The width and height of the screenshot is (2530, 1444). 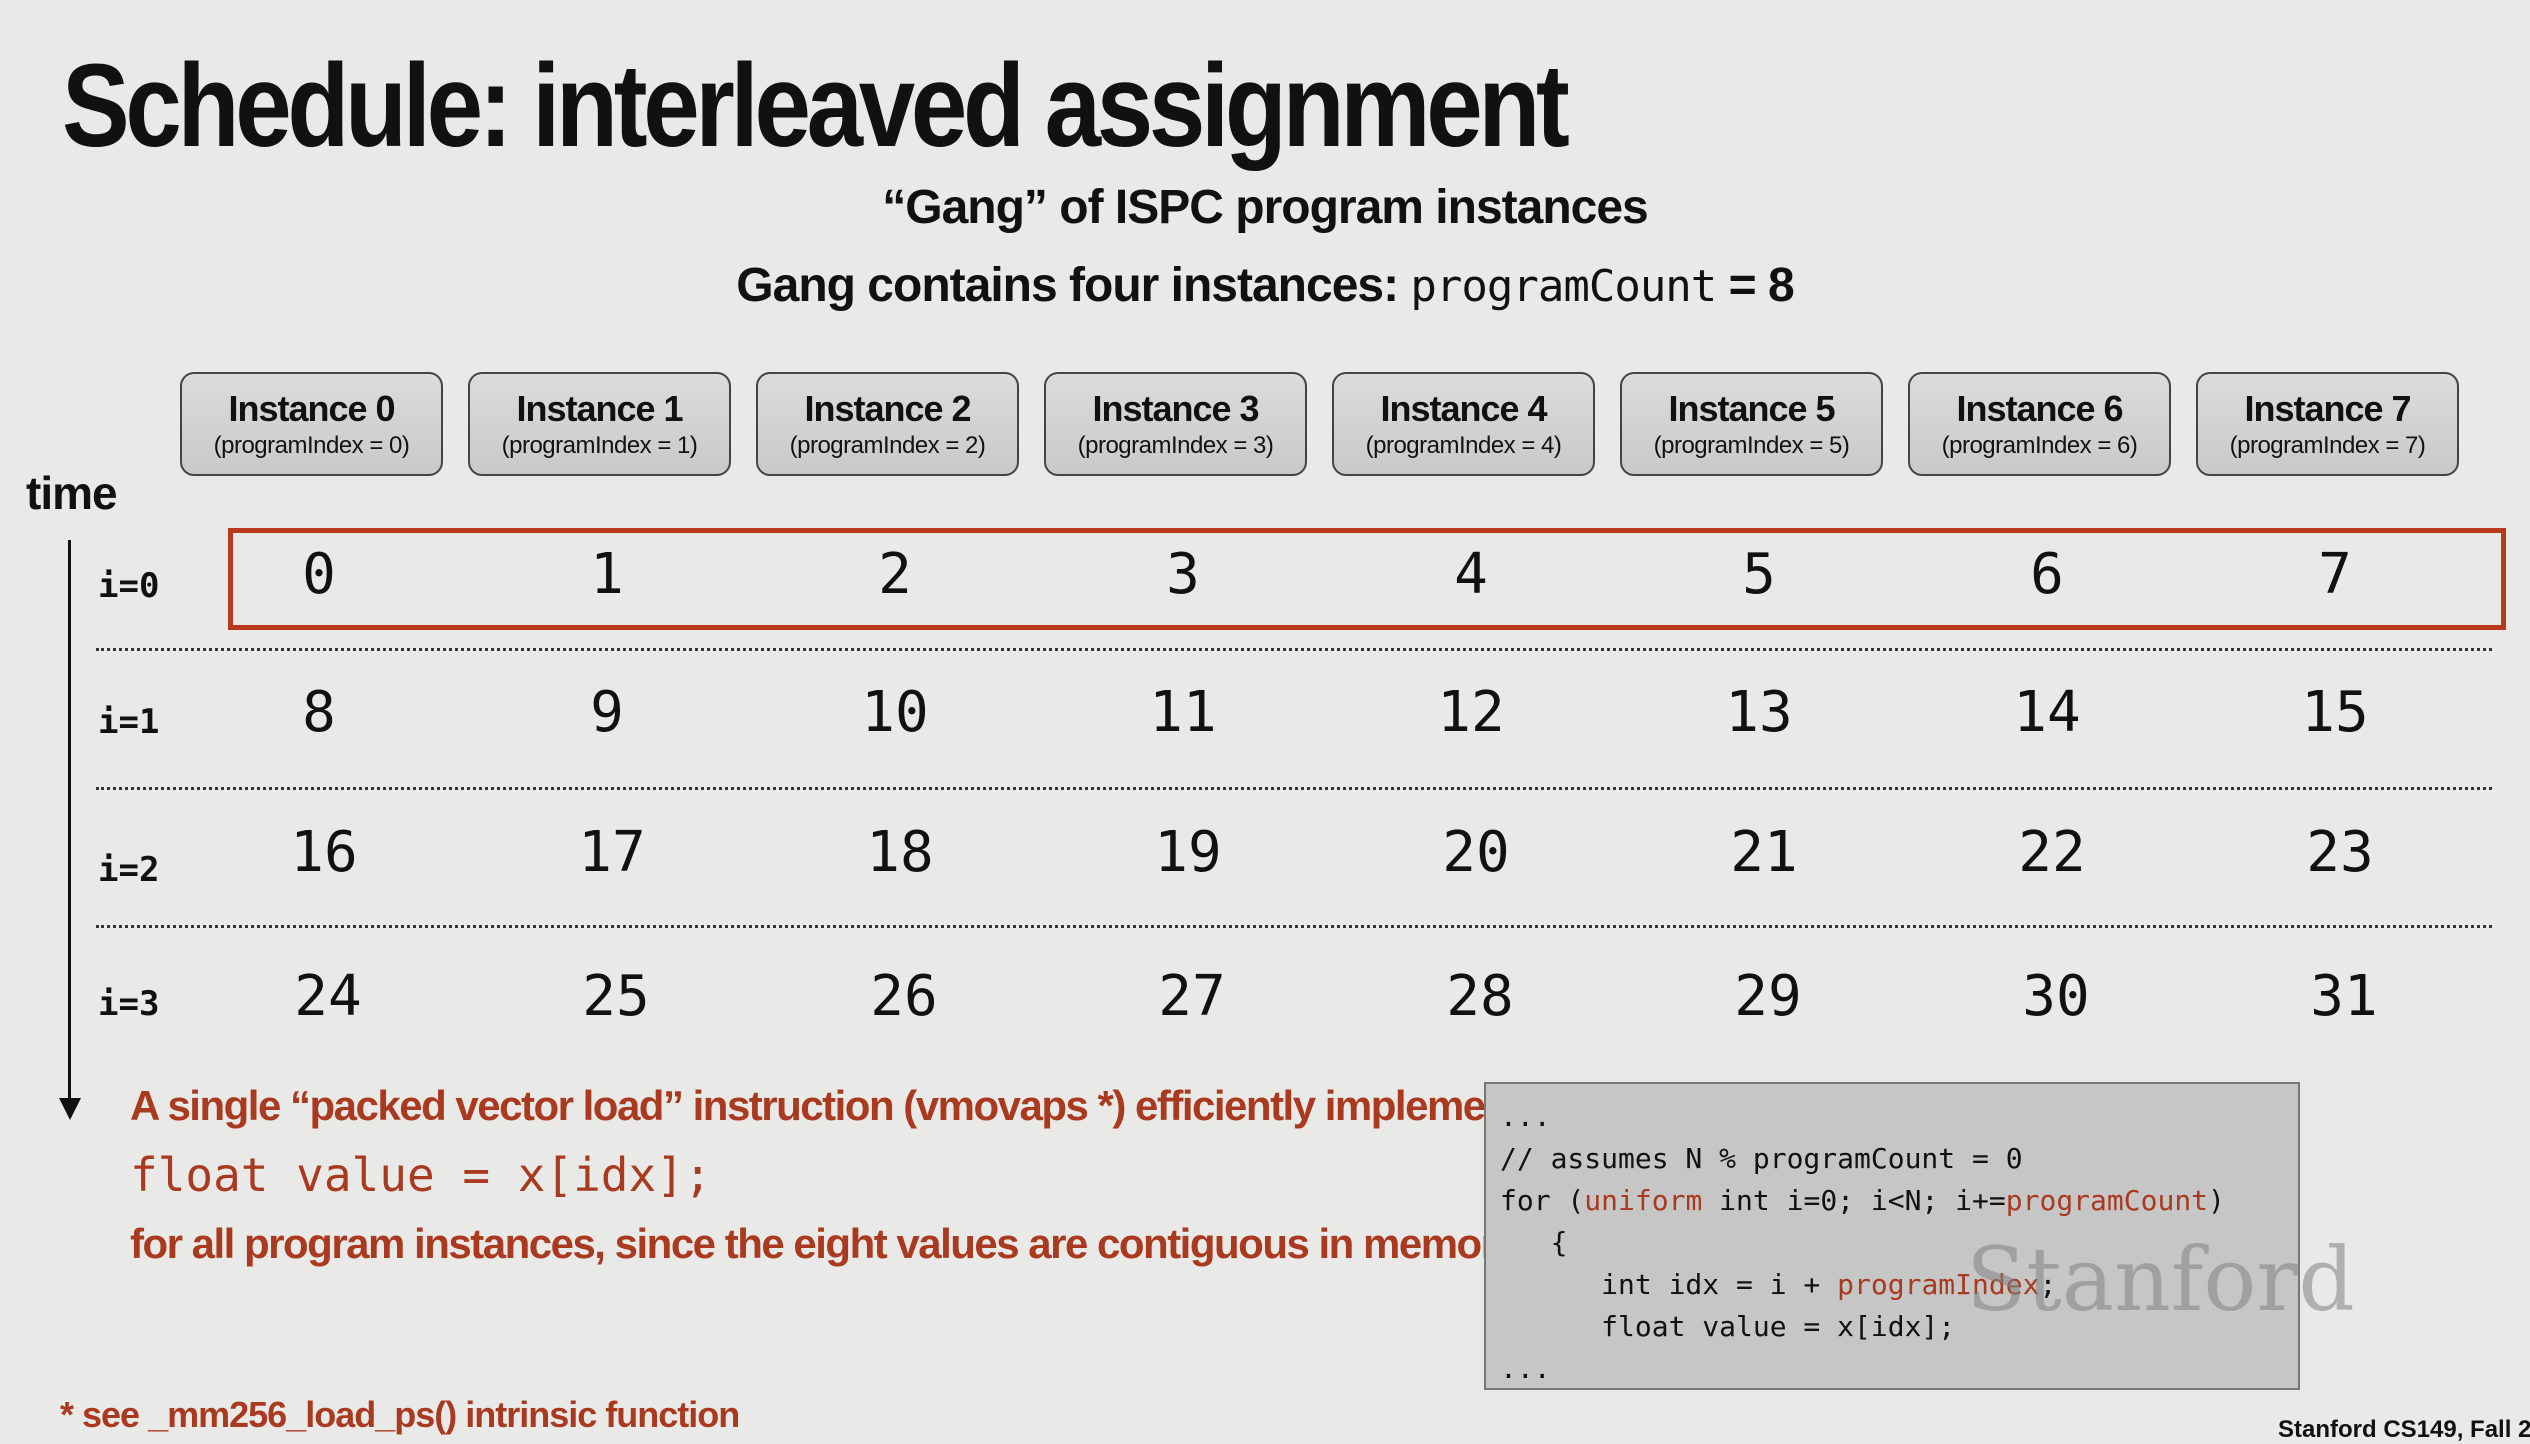 What do you see at coordinates (1759, 574) in the screenshot?
I see `element-cell: 5` at bounding box center [1759, 574].